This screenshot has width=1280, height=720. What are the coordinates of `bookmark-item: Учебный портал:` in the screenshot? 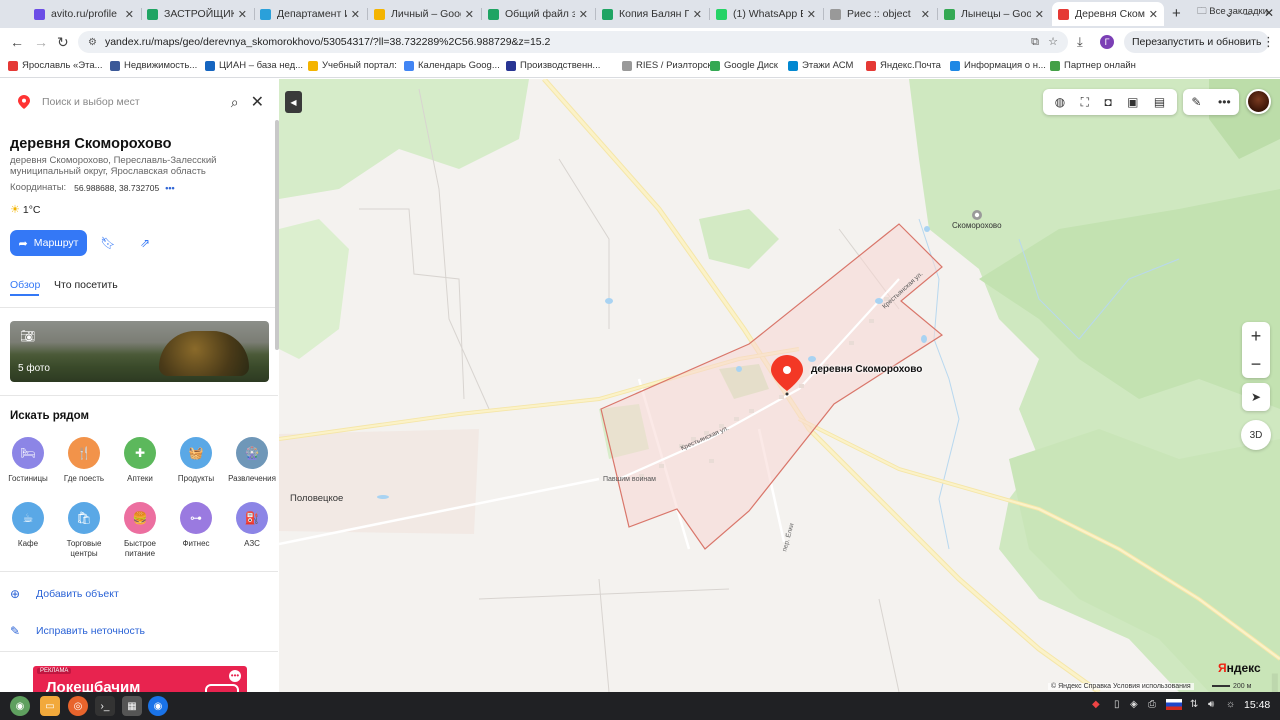 It's located at (352, 65).